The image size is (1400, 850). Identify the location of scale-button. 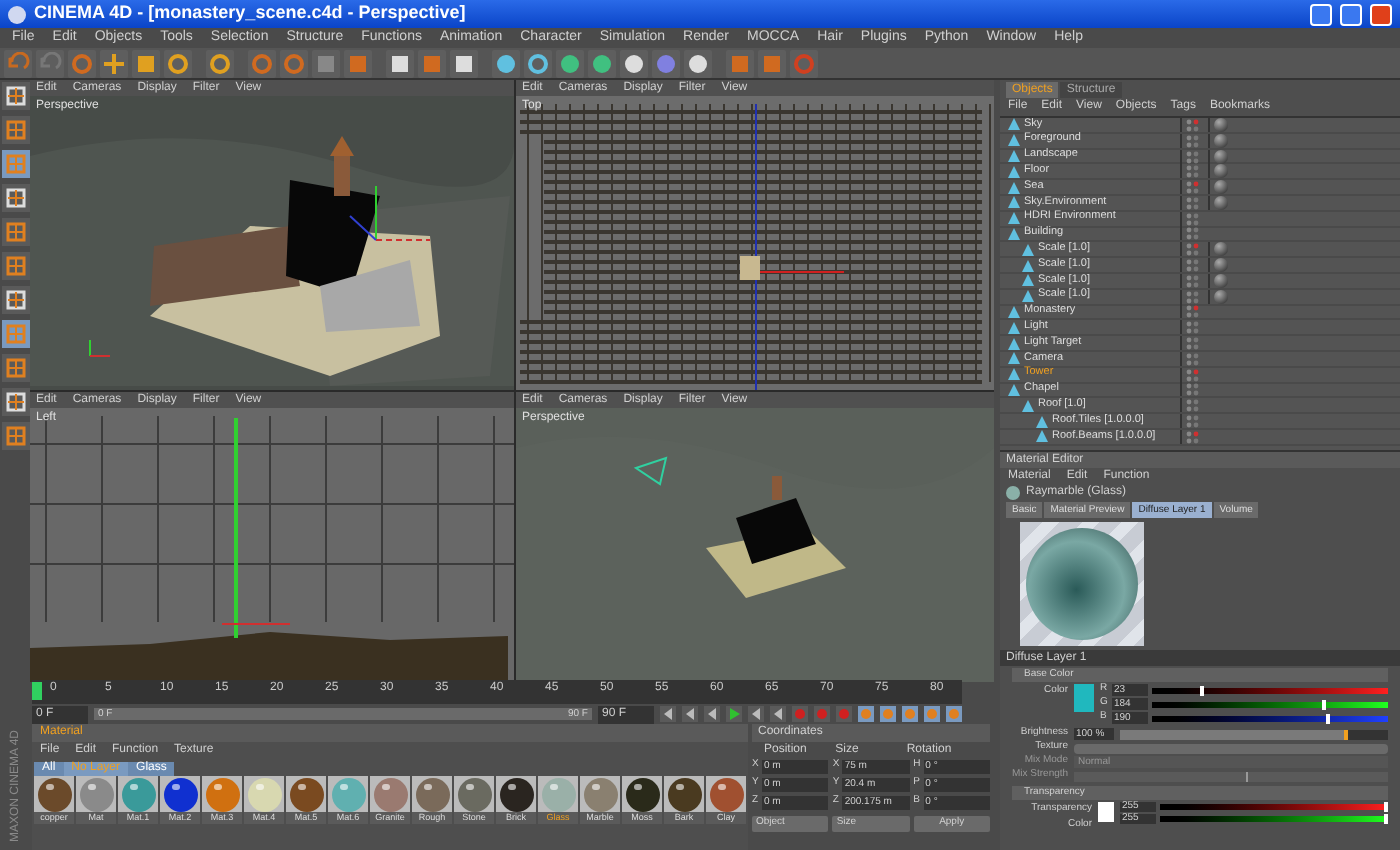
(146, 63).